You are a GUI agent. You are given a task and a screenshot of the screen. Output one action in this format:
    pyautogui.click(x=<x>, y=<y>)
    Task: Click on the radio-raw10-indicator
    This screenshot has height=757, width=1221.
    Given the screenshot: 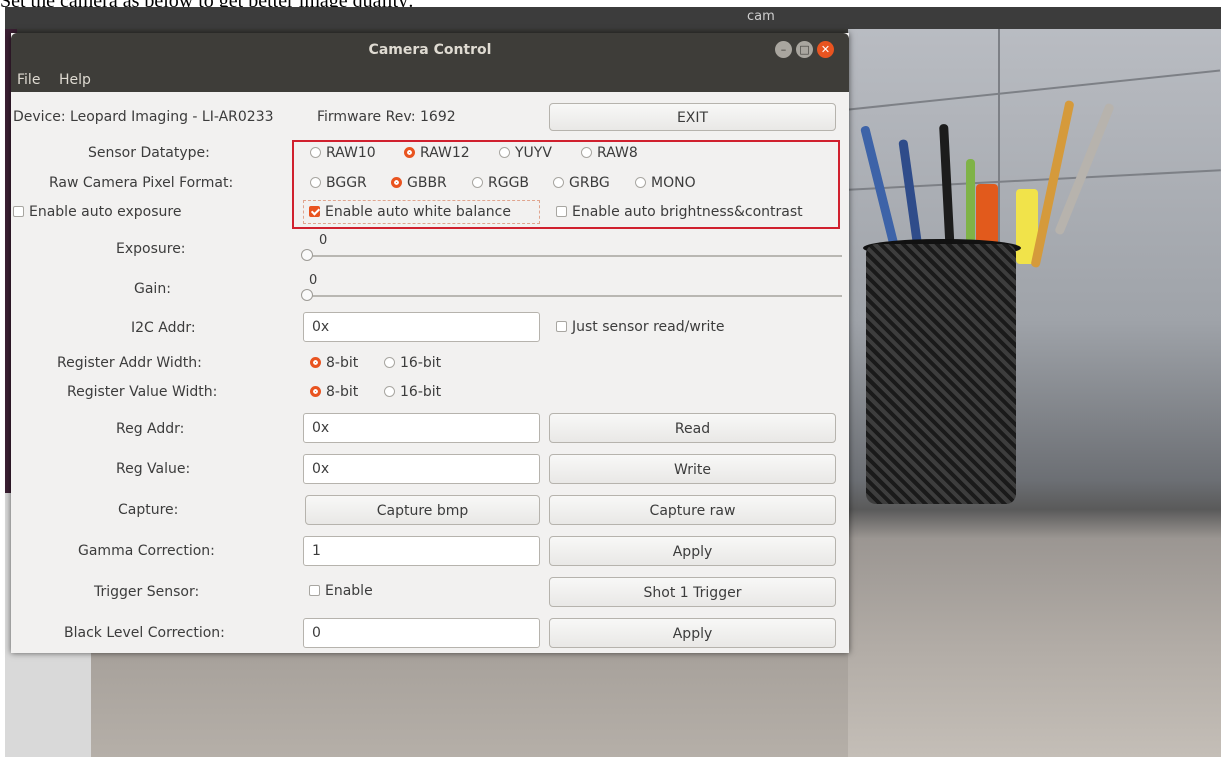 What is the action you would take?
    pyautogui.click(x=315, y=152)
    